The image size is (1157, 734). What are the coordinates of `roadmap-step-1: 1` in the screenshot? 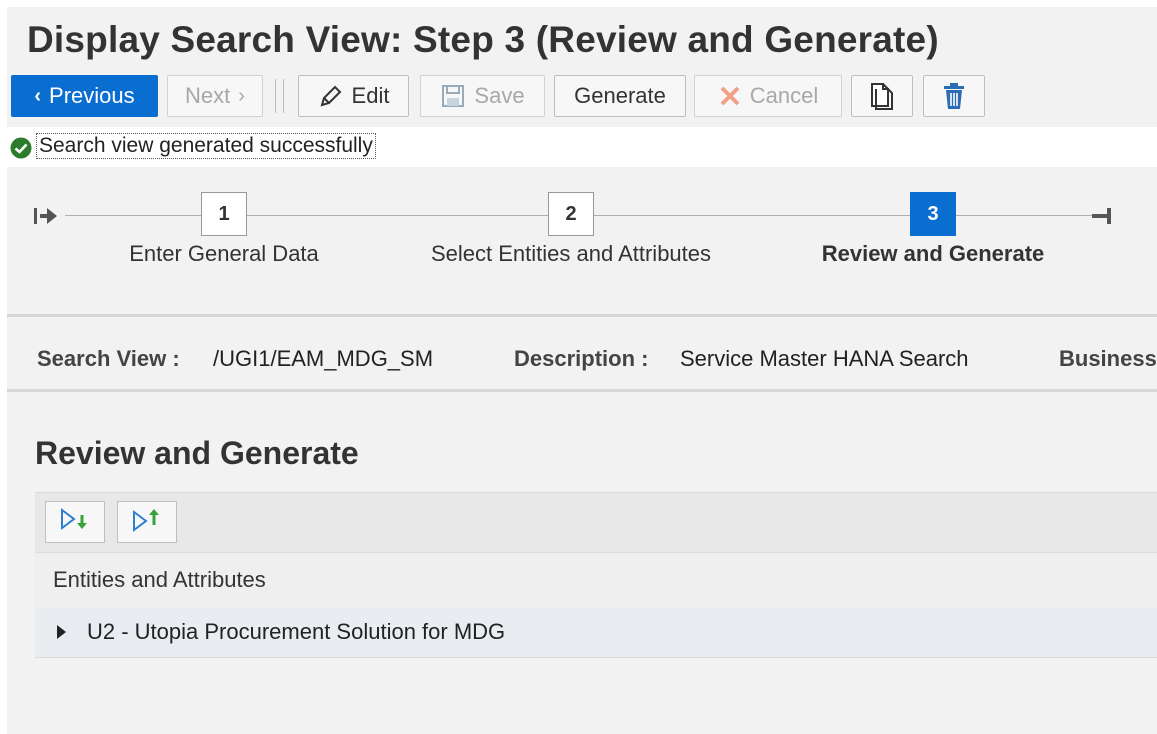 It's located at (224, 214).